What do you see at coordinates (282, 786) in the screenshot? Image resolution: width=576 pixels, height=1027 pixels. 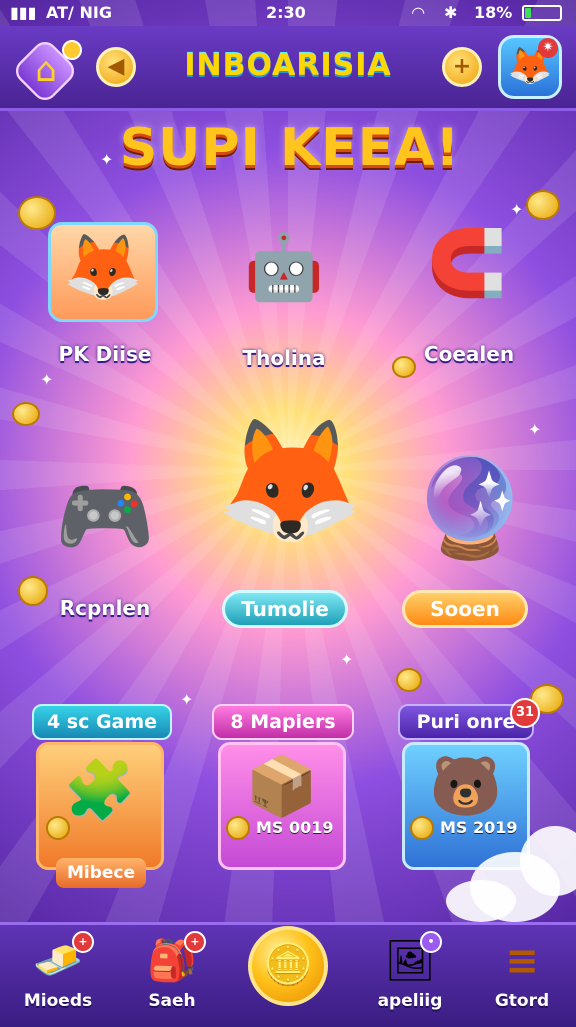 I see `chest-icon: 📦` at bounding box center [282, 786].